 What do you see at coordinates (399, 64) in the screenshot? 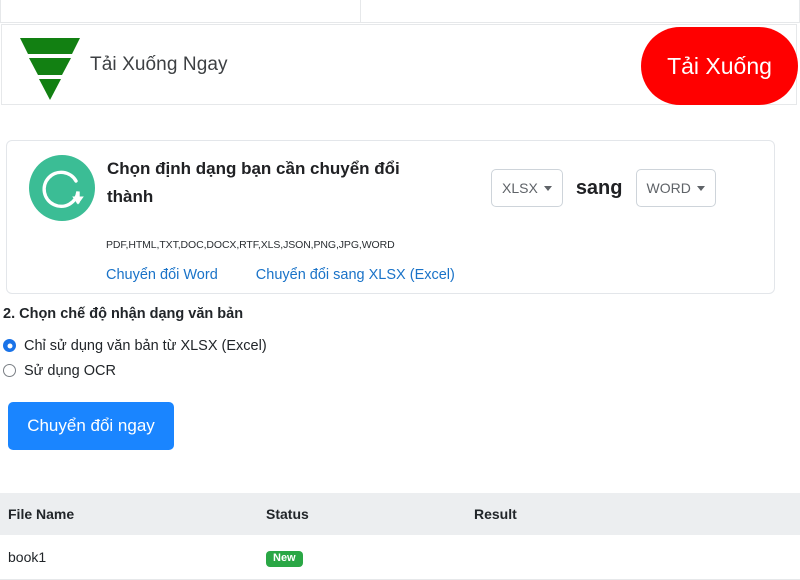
I see `download-banner: Tải Xuống Ngay Tải Xuống` at bounding box center [399, 64].